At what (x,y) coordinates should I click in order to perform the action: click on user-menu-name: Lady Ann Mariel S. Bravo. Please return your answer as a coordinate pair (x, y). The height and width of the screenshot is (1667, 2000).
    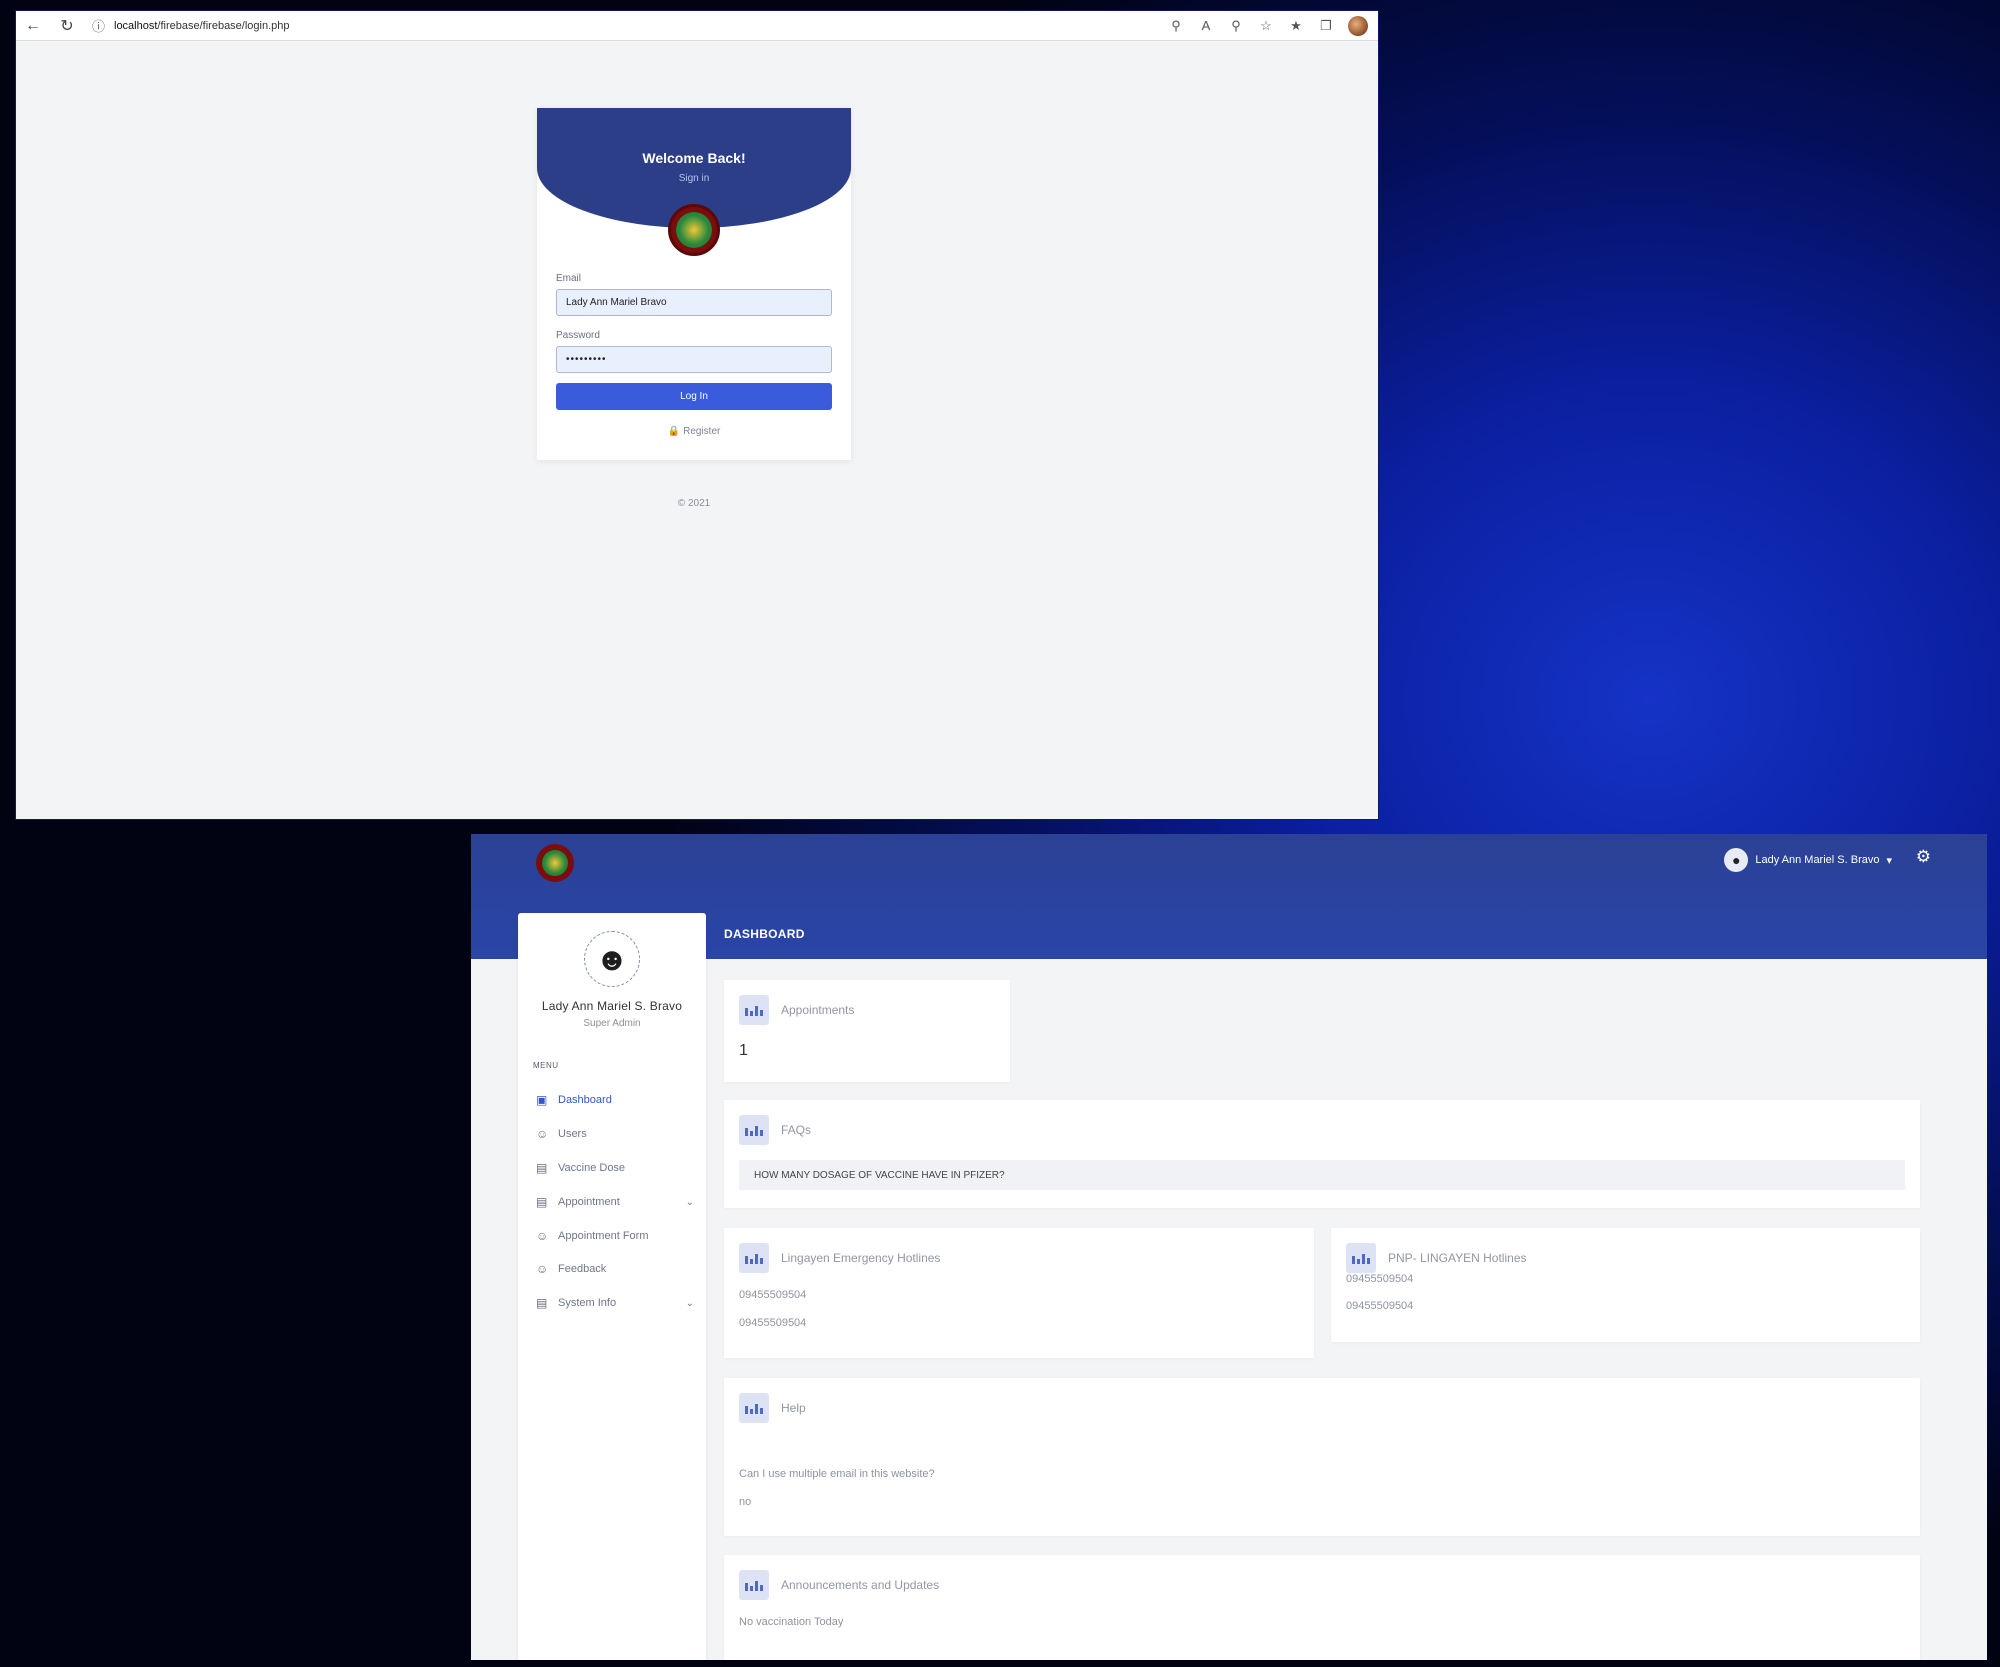
    Looking at the image, I should click on (1817, 860).